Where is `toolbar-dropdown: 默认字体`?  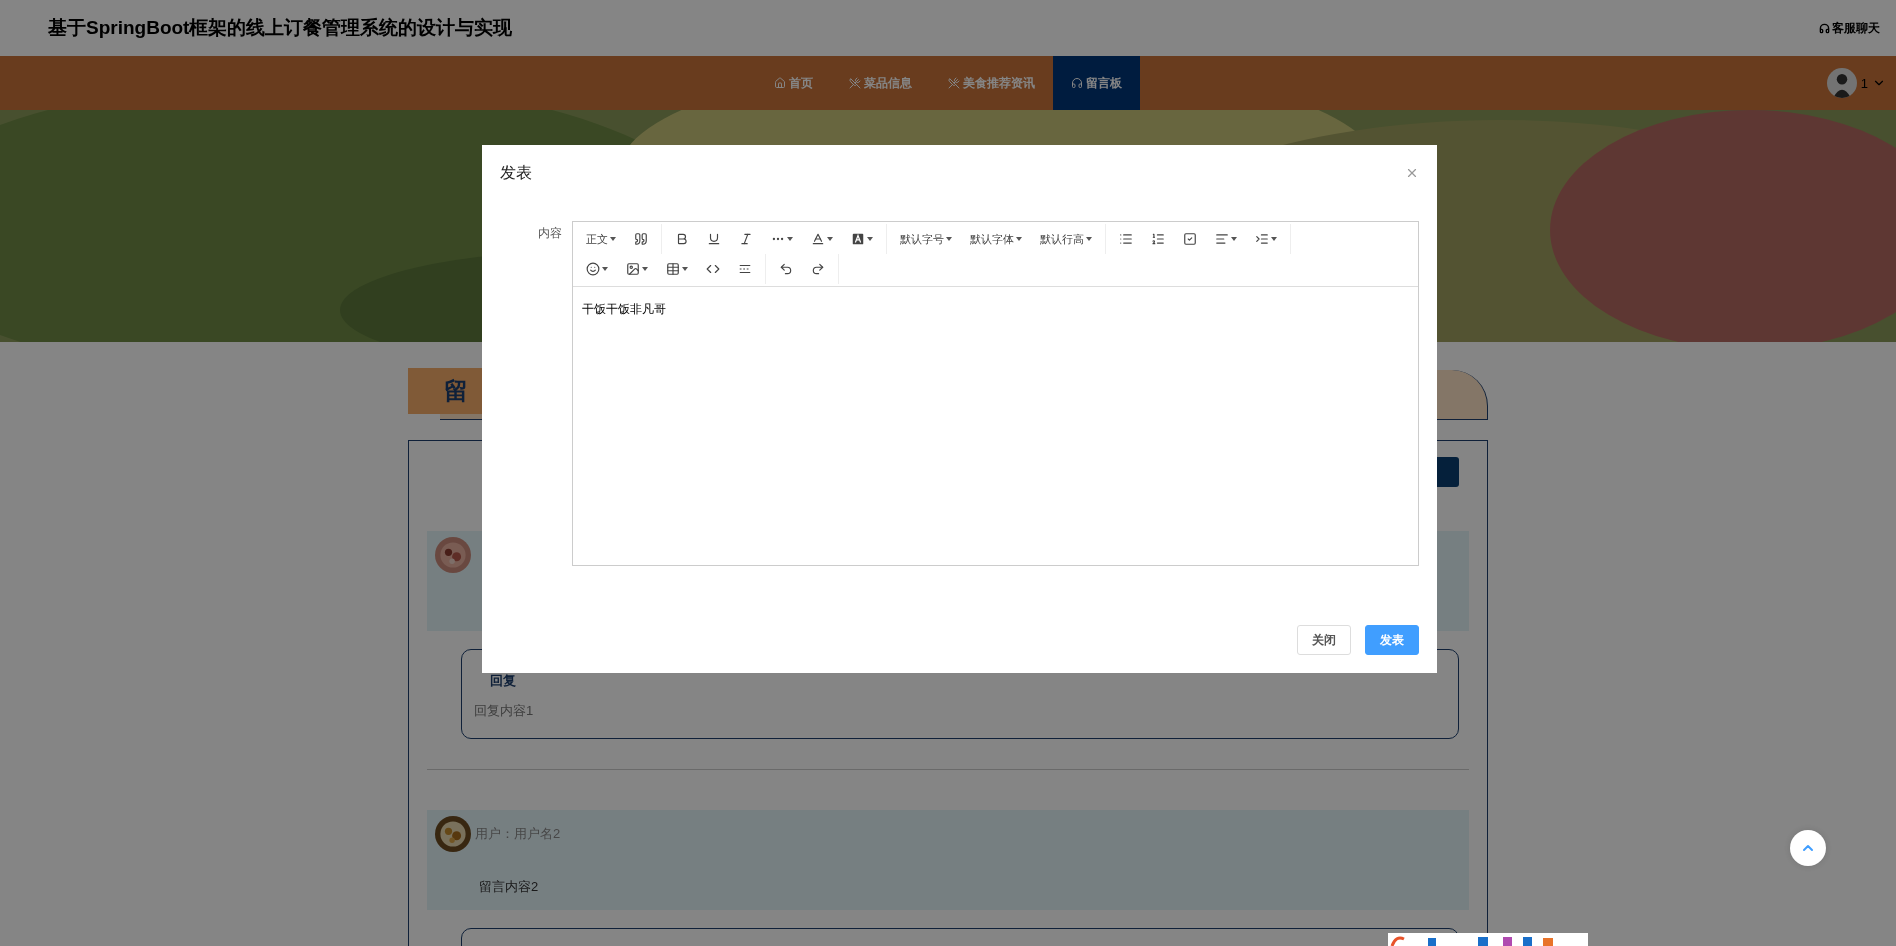 toolbar-dropdown: 默认字体 is located at coordinates (995, 239).